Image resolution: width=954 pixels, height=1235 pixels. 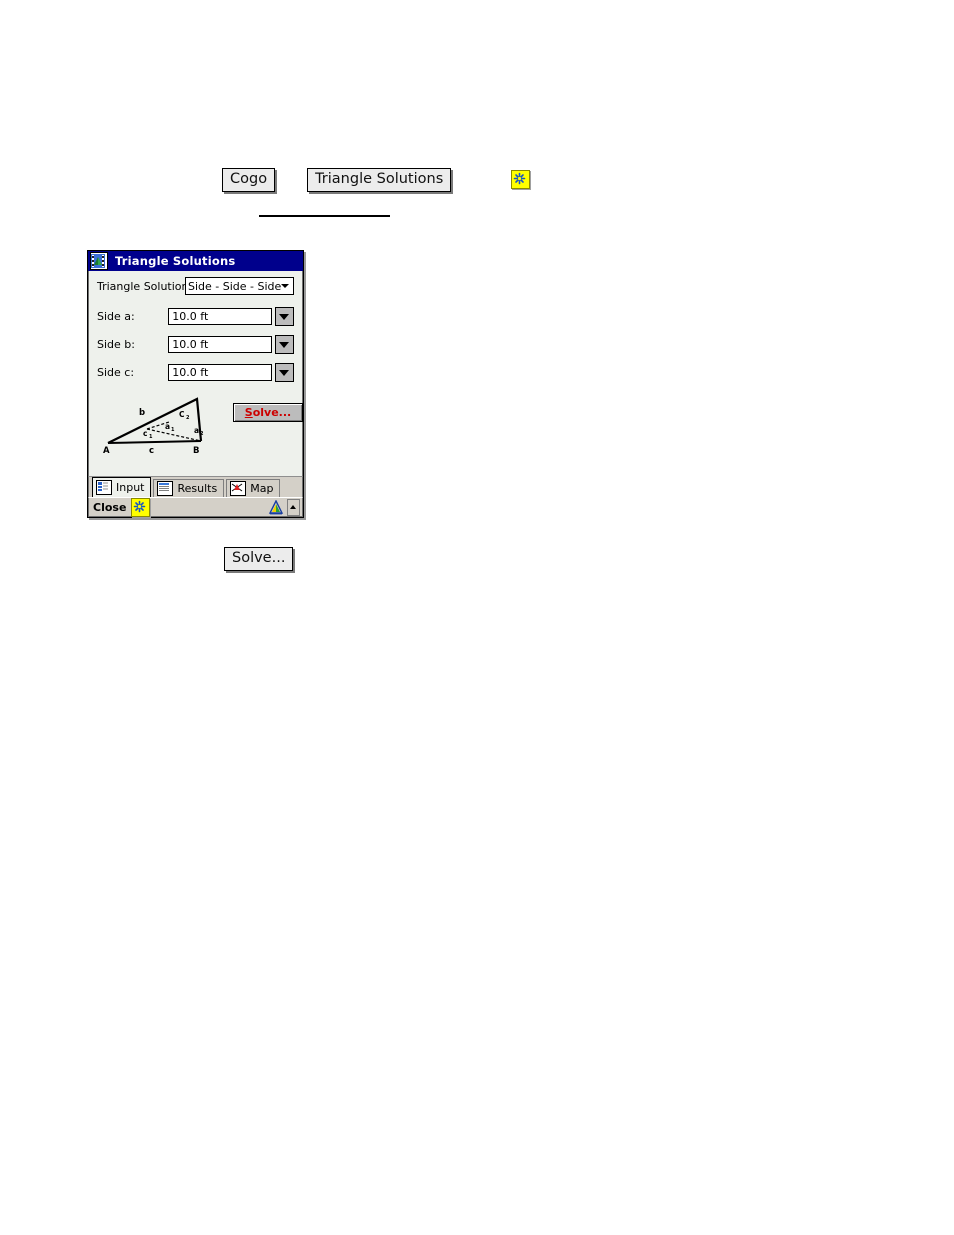 I want to click on diagram-label-b: b, so click(x=142, y=413).